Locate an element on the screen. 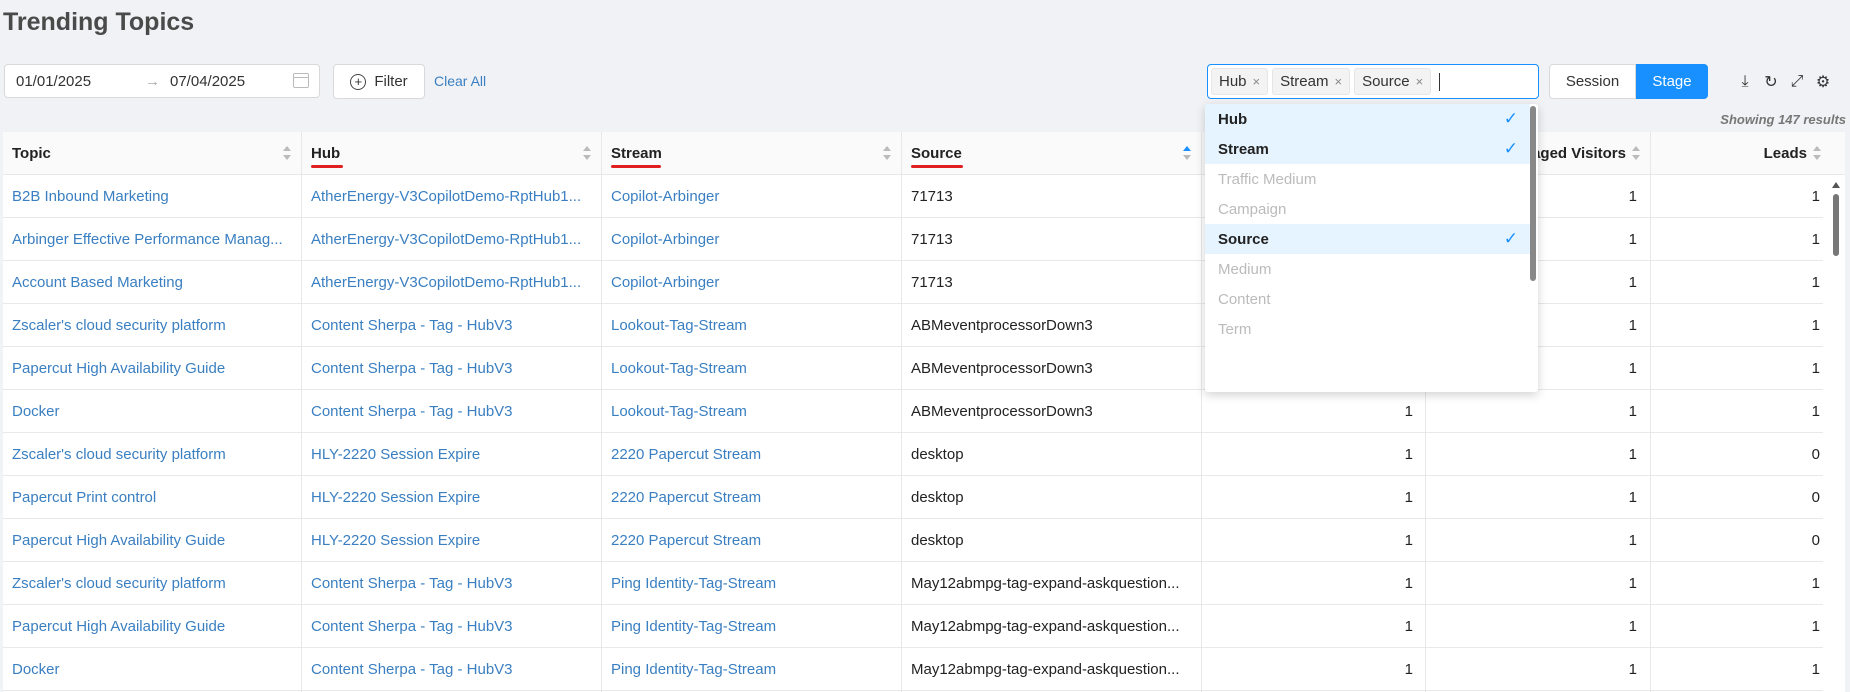 This screenshot has width=1850, height=692. check-icon: ✓ is located at coordinates (1510, 148).